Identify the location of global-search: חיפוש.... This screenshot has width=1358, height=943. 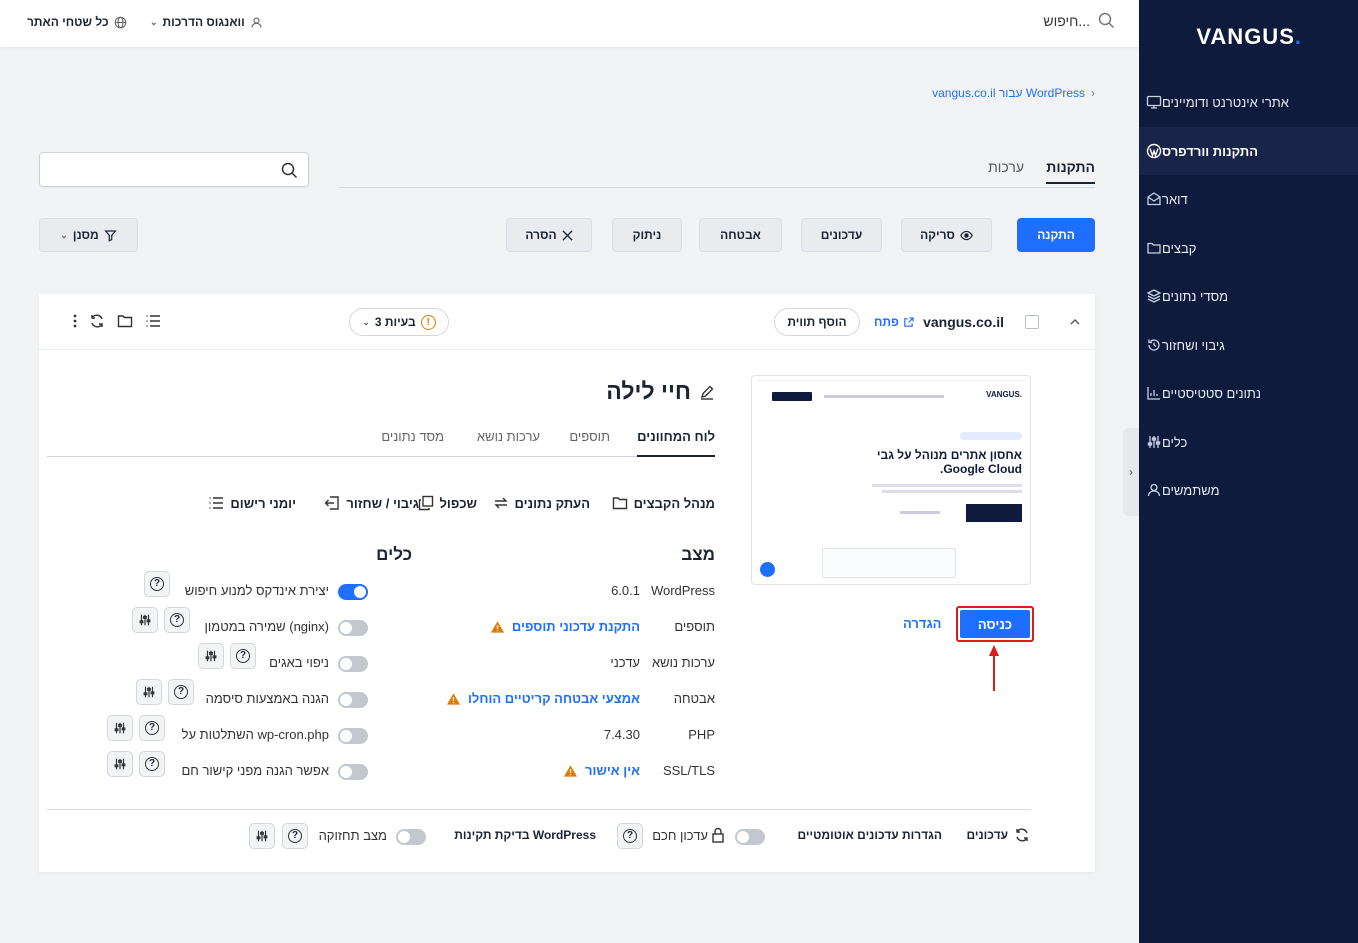
(1079, 20).